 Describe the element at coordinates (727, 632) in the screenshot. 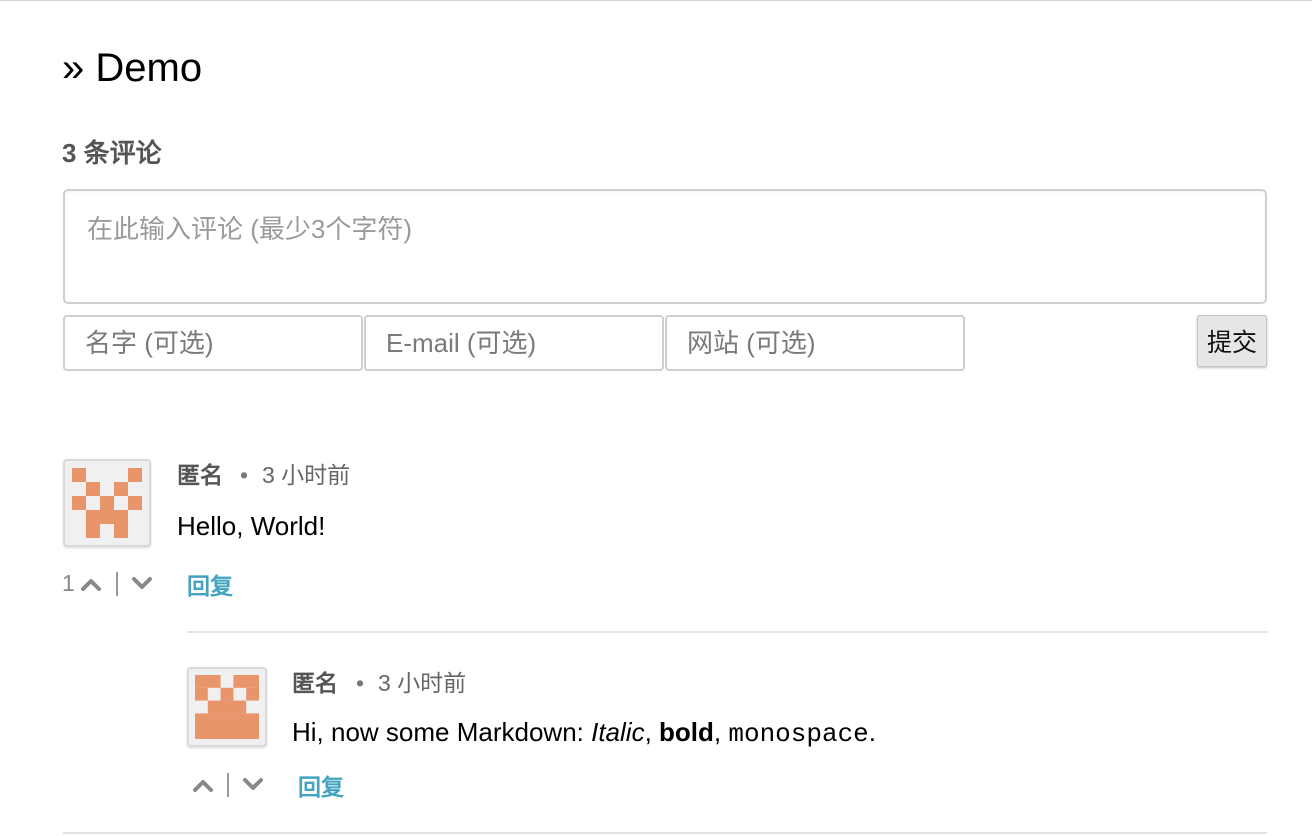

I see `reply-divider` at that location.